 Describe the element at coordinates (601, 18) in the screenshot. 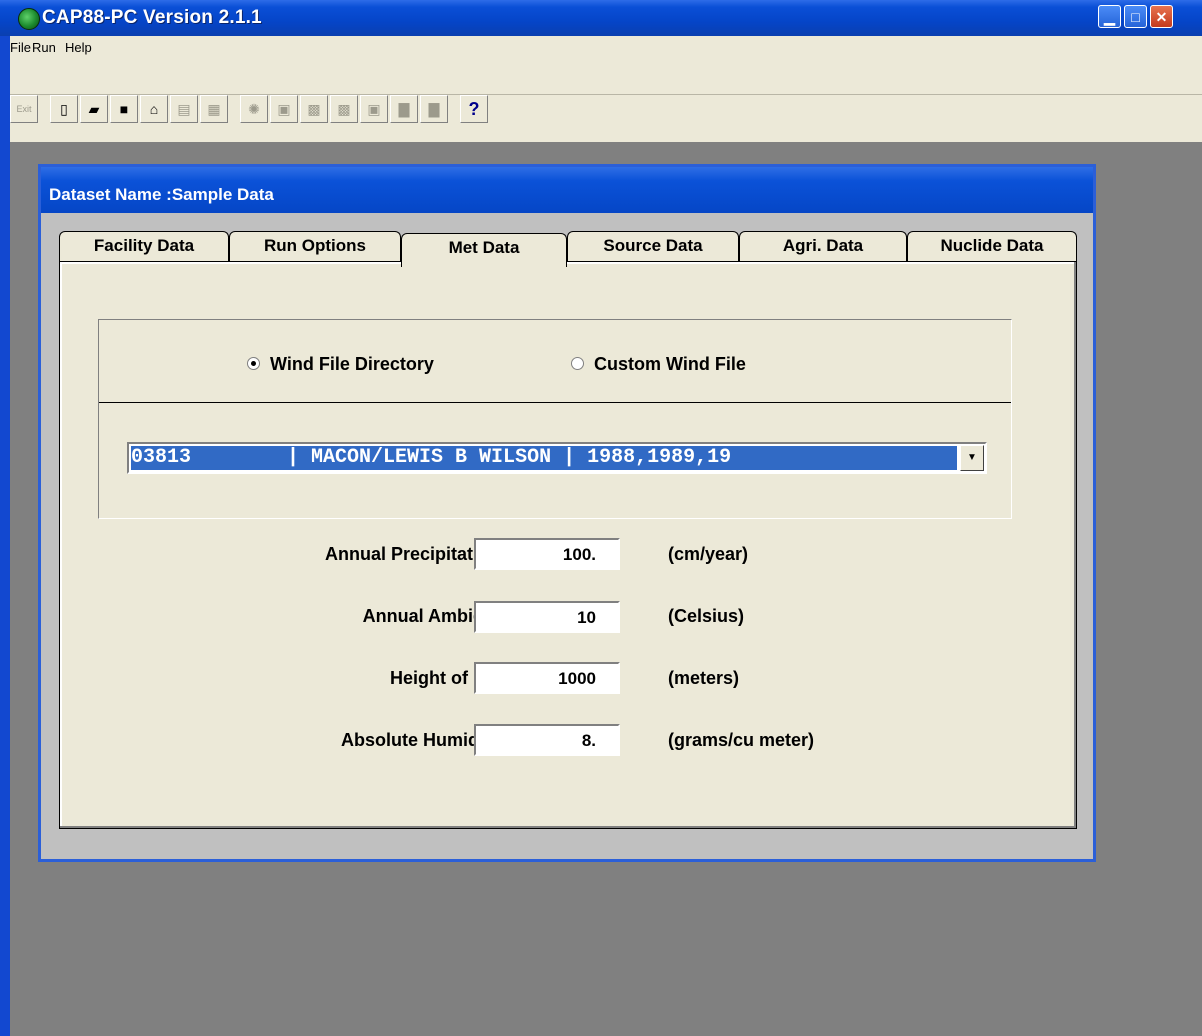

I see `title-bar: CAP88-PC Version 2.1.1 ▁ □ ✕` at that location.